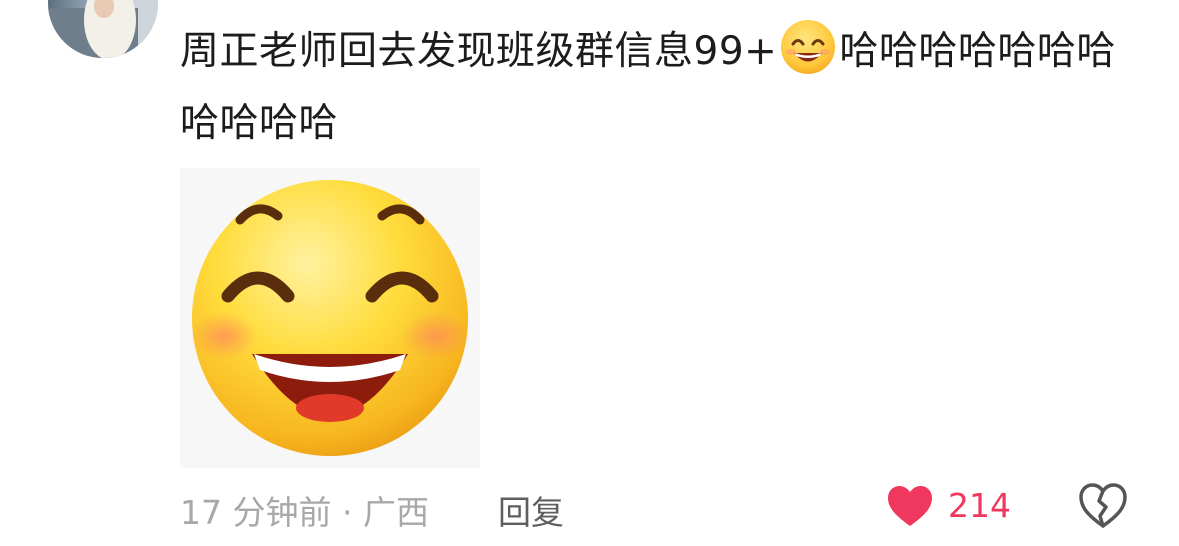  Describe the element at coordinates (304, 512) in the screenshot. I see `comment-time-location: 17 分钟前 · 广西` at that location.